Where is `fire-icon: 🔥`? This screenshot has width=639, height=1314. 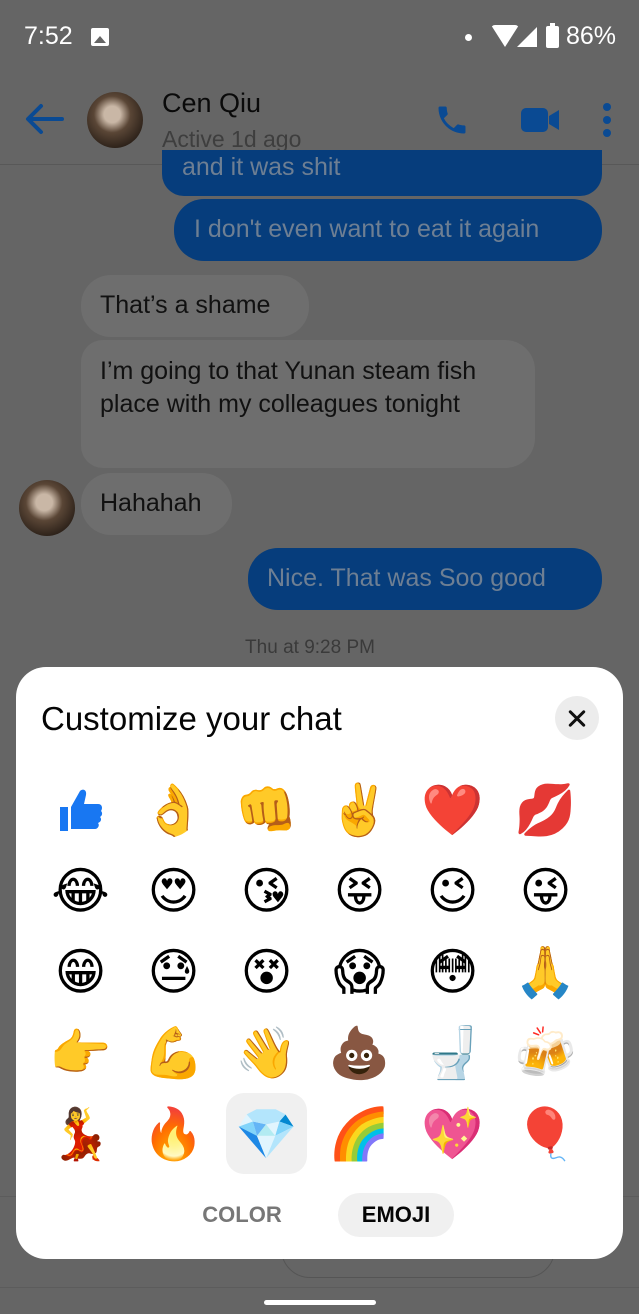 fire-icon: 🔥 is located at coordinates (173, 1133).